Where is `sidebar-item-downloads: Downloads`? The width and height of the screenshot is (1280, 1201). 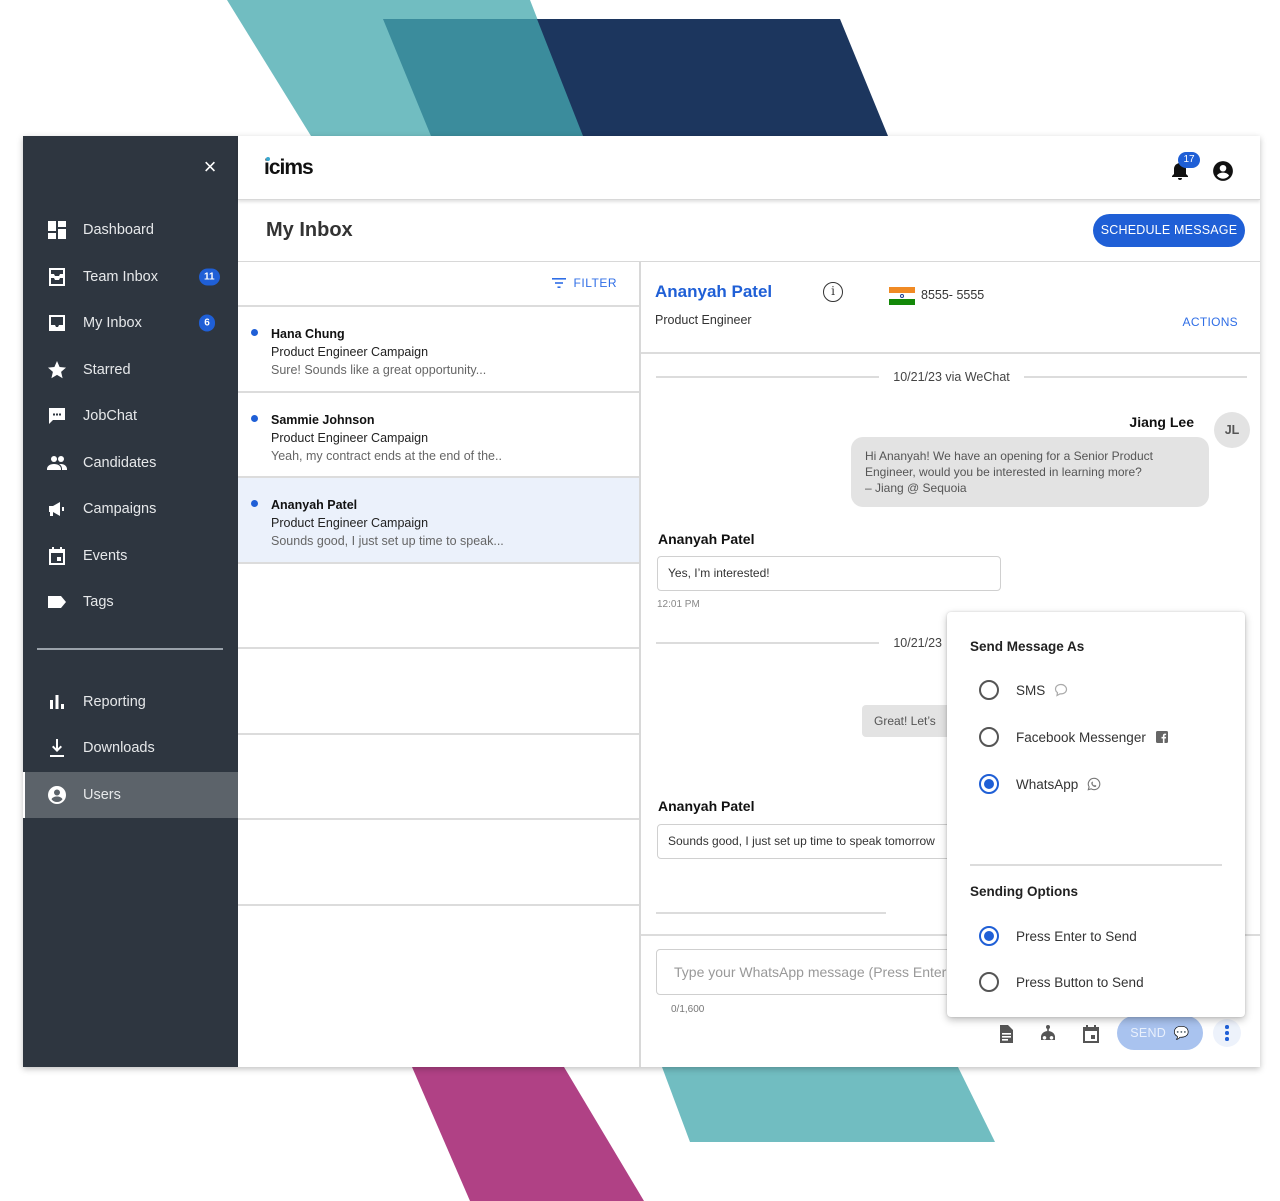 sidebar-item-downloads: Downloads is located at coordinates (130, 748).